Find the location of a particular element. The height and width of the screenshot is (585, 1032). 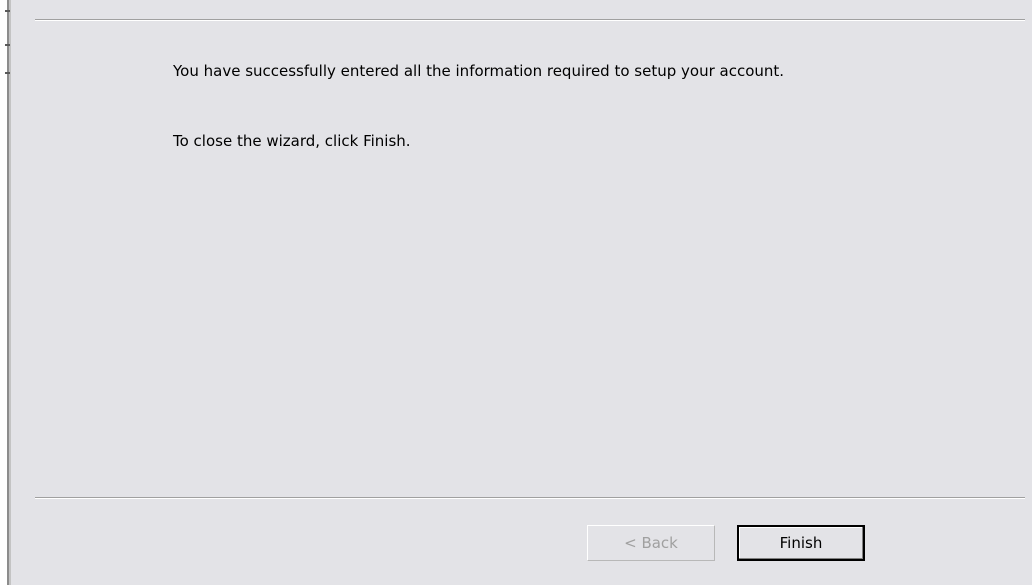

finish-button: Finish is located at coordinates (801, 543).